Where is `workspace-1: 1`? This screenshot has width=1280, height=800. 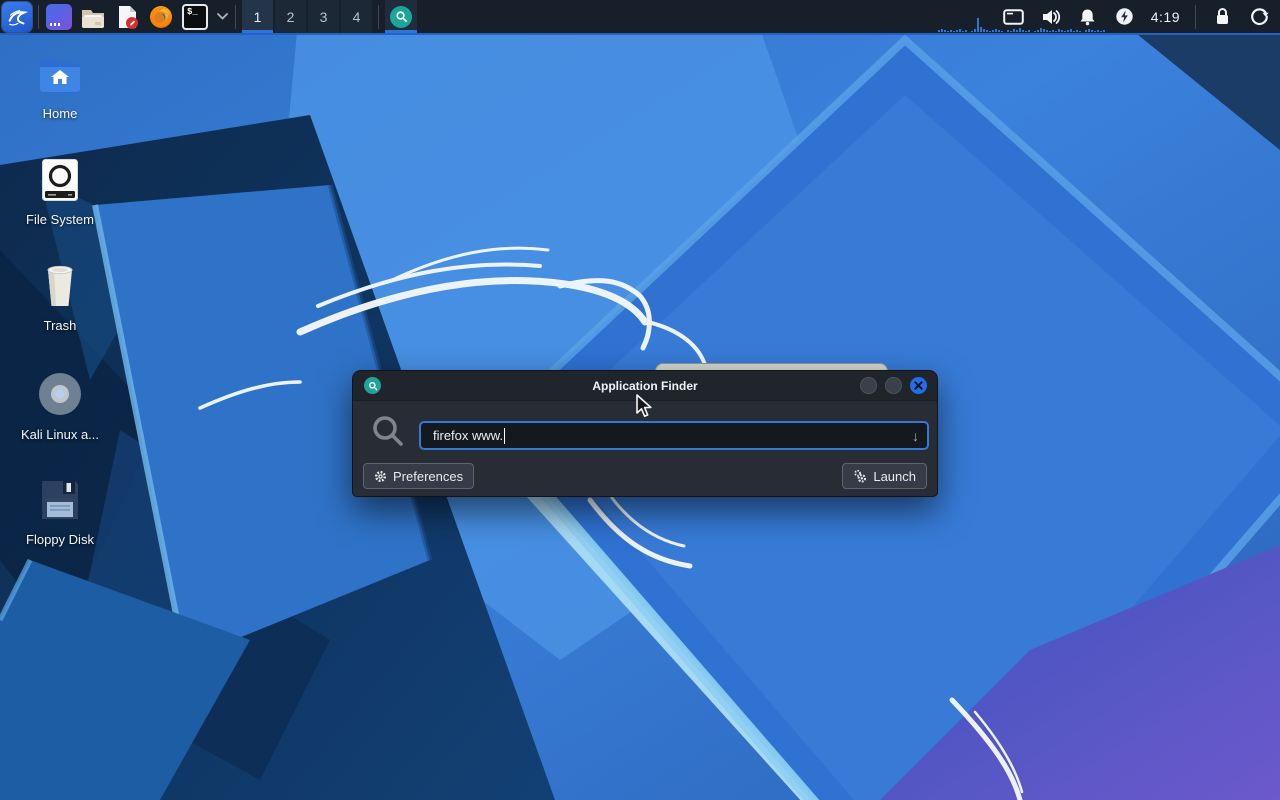
workspace-1: 1 is located at coordinates (257, 16).